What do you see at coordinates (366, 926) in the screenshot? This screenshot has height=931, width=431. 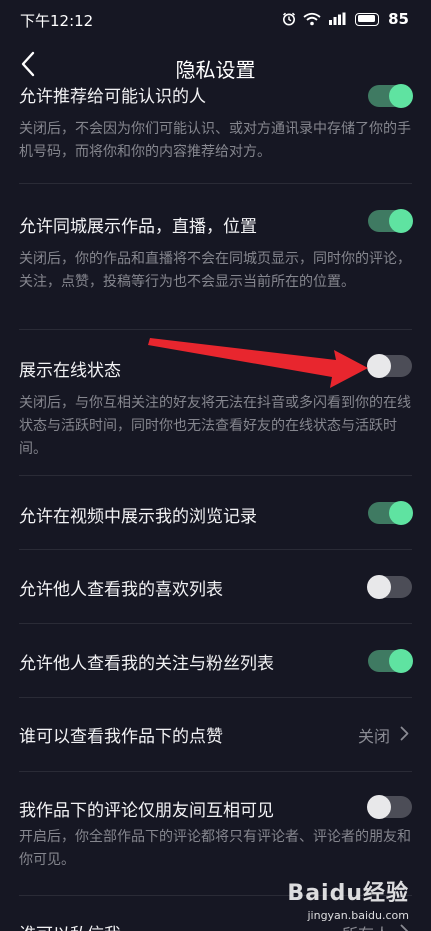 I see `setting-value: 所有人` at bounding box center [366, 926].